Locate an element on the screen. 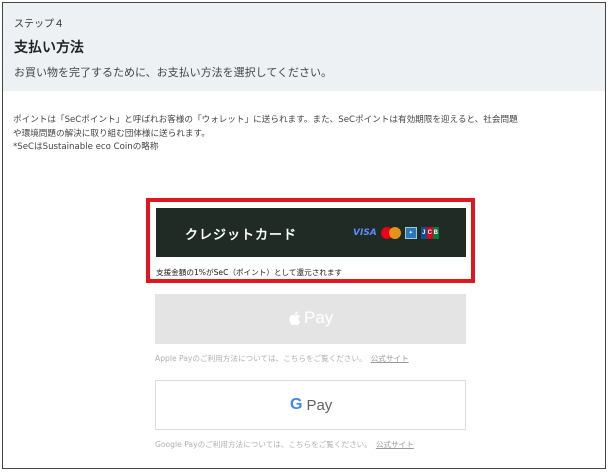  apple-pay-official-link: 公式サイト is located at coordinates (390, 358).